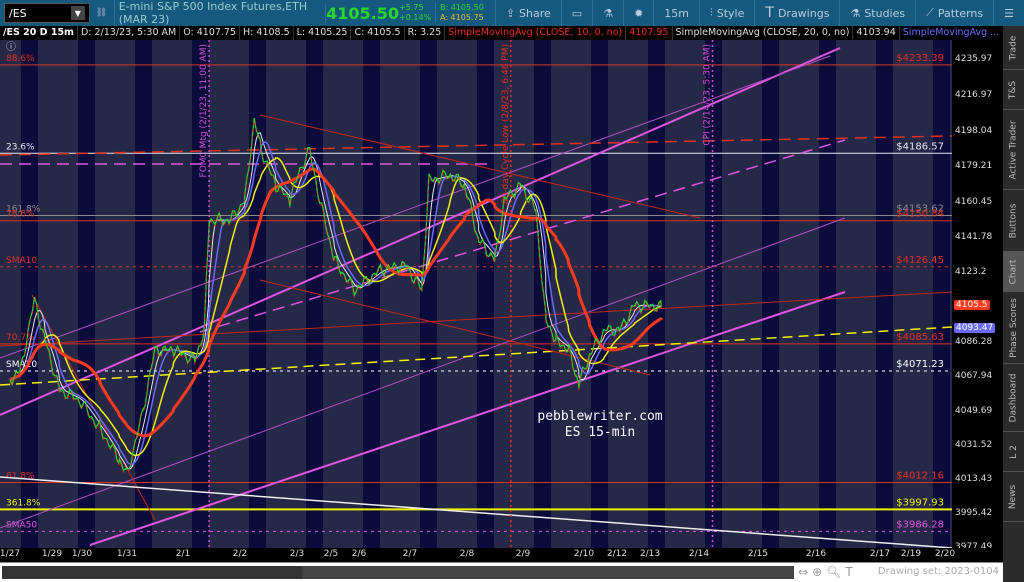 This screenshot has height=582, width=1024. What do you see at coordinates (20, 147) in the screenshot?
I see `level-left-label: 23.6%` at bounding box center [20, 147].